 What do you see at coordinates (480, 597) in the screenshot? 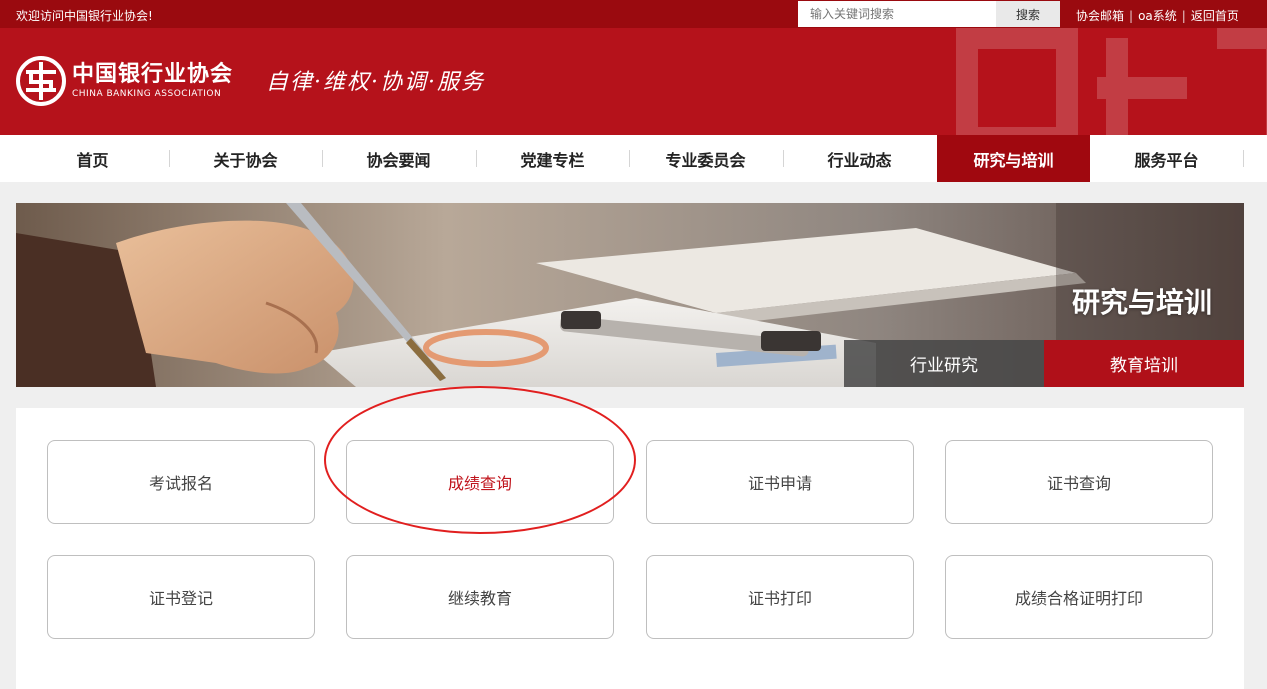
I see `continuing-education-button: 继续教育` at bounding box center [480, 597].